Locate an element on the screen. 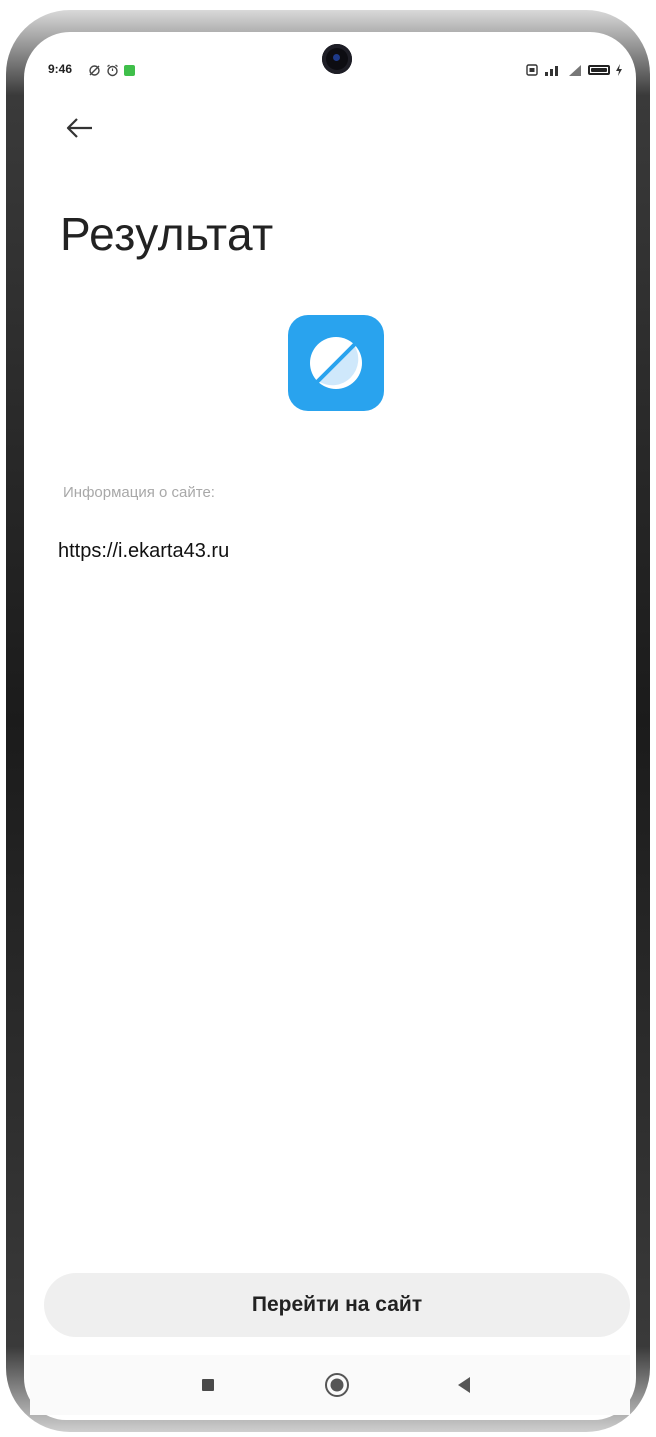 This screenshot has width=656, height=1437. status-left-icons is located at coordinates (111, 70).